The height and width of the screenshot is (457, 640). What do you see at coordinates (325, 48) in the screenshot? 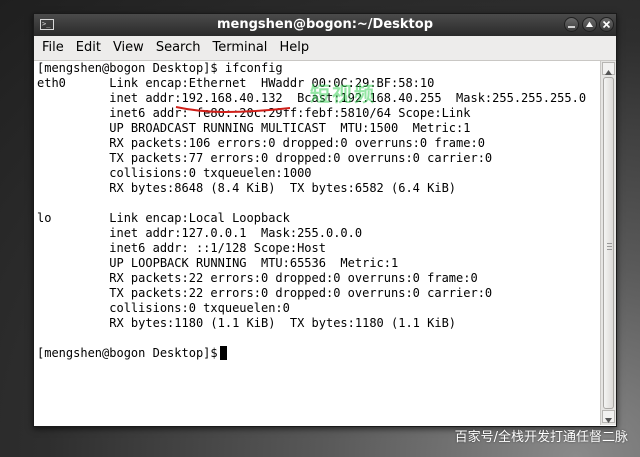
I see `menu-bar: File Edit View Search Terminal Help` at bounding box center [325, 48].